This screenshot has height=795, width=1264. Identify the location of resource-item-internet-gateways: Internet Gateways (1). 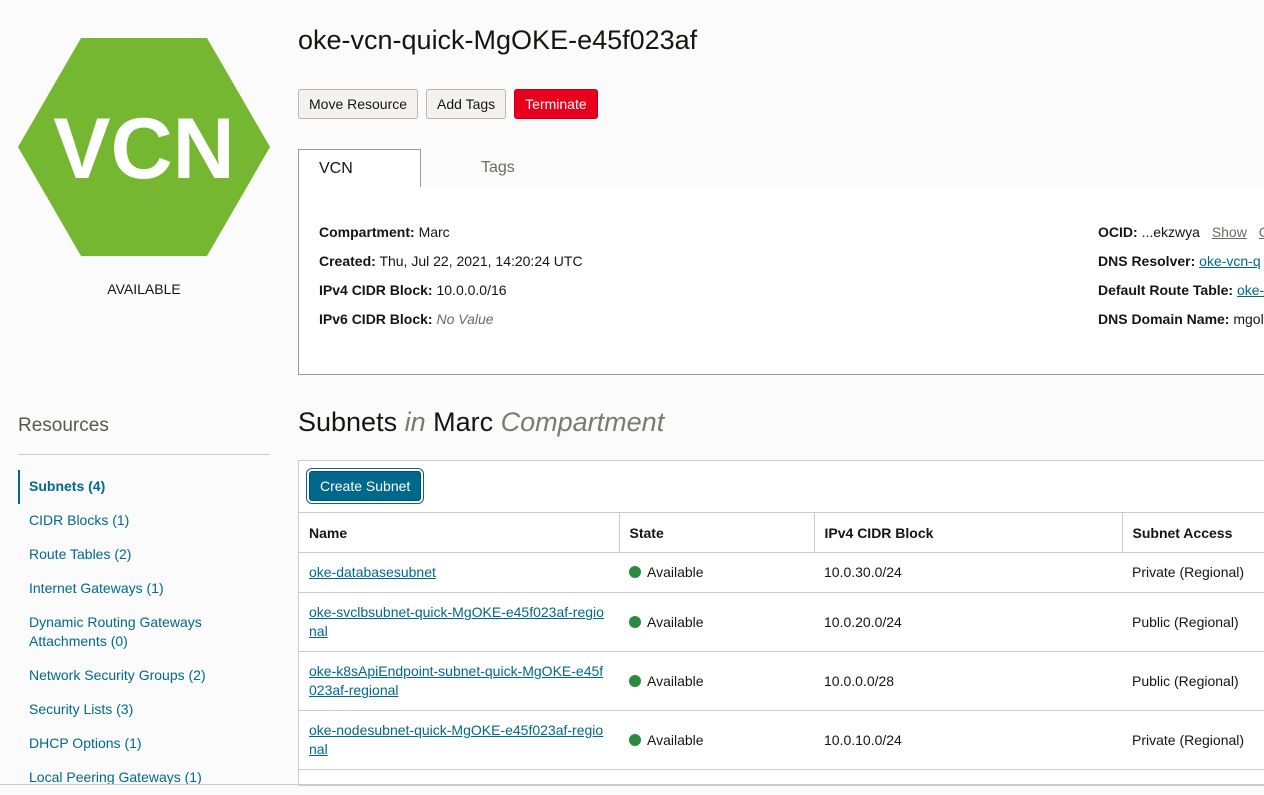
(144, 589).